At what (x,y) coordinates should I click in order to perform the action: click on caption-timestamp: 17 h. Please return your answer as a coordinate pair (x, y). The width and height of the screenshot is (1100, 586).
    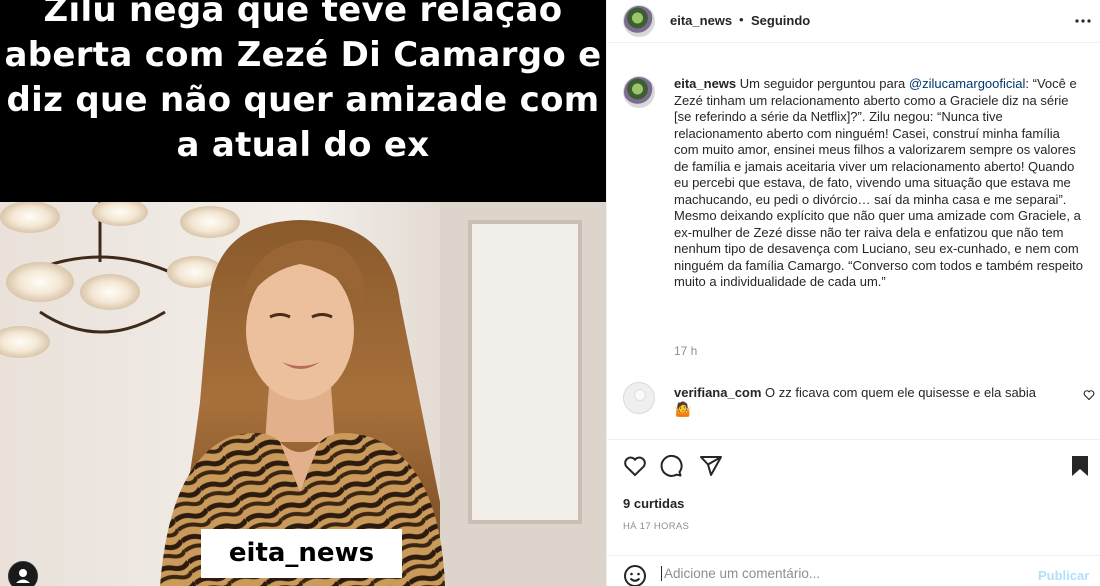
    Looking at the image, I should click on (685, 351).